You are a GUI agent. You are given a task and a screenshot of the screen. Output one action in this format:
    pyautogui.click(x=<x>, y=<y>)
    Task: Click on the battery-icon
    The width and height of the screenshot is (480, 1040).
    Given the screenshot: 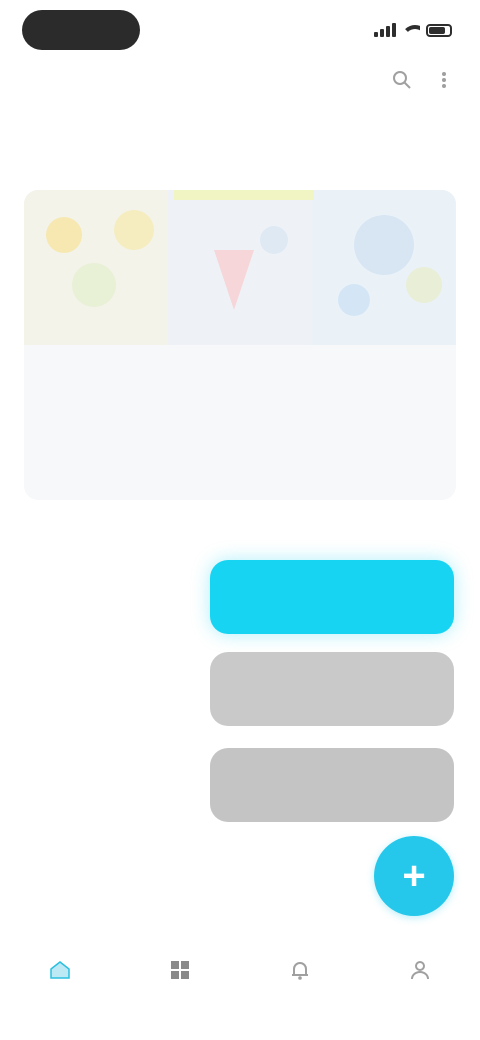 What is the action you would take?
    pyautogui.click(x=439, y=30)
    